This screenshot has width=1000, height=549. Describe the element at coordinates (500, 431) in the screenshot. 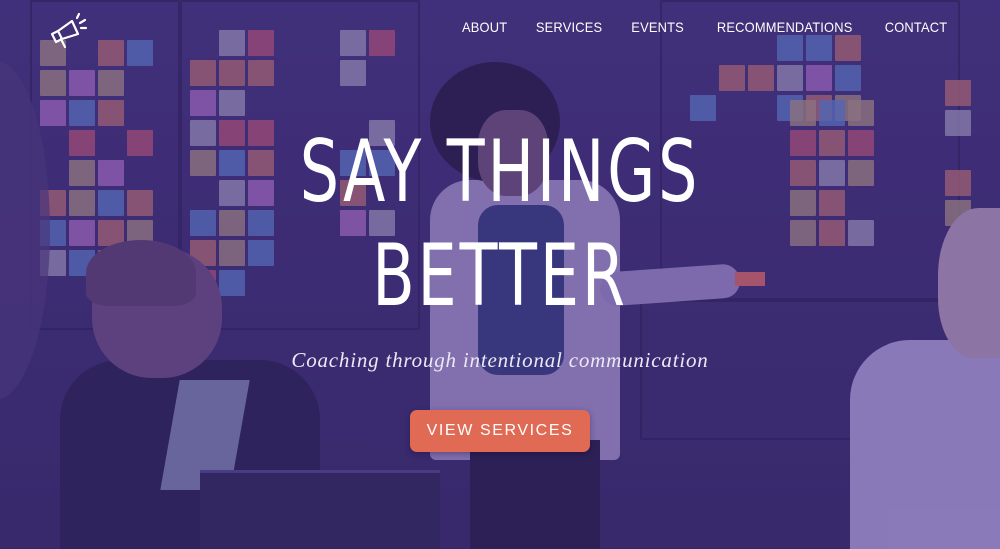

I see `view-services-button: VIEW SERVICES` at that location.